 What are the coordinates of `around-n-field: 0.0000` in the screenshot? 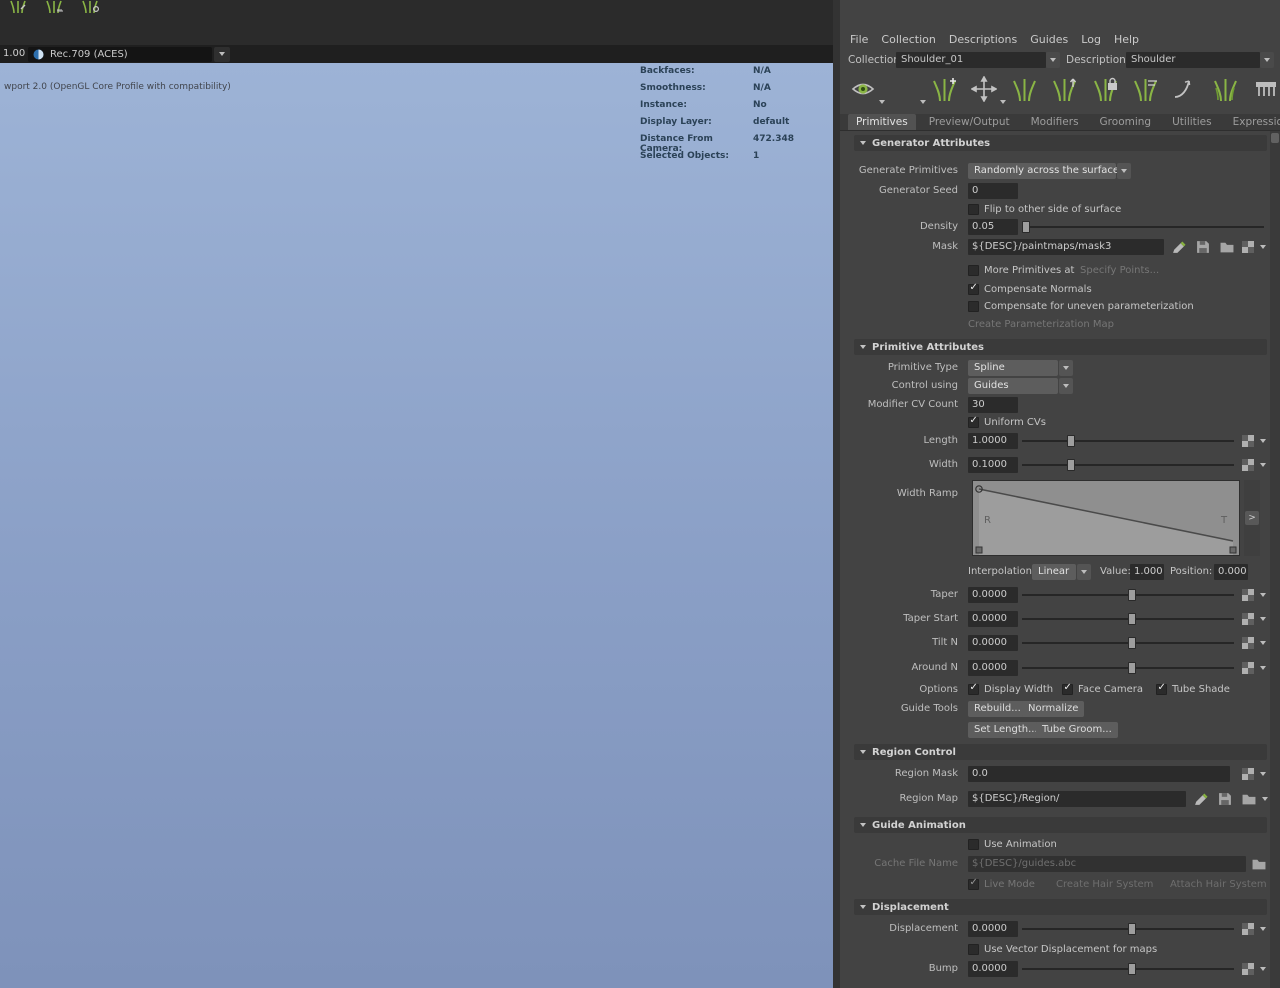 It's located at (993, 668).